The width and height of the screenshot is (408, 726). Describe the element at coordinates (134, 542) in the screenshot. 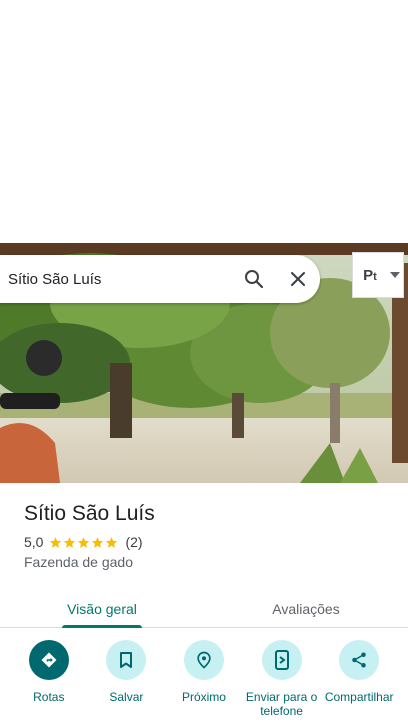

I see `review-count: (2)` at that location.